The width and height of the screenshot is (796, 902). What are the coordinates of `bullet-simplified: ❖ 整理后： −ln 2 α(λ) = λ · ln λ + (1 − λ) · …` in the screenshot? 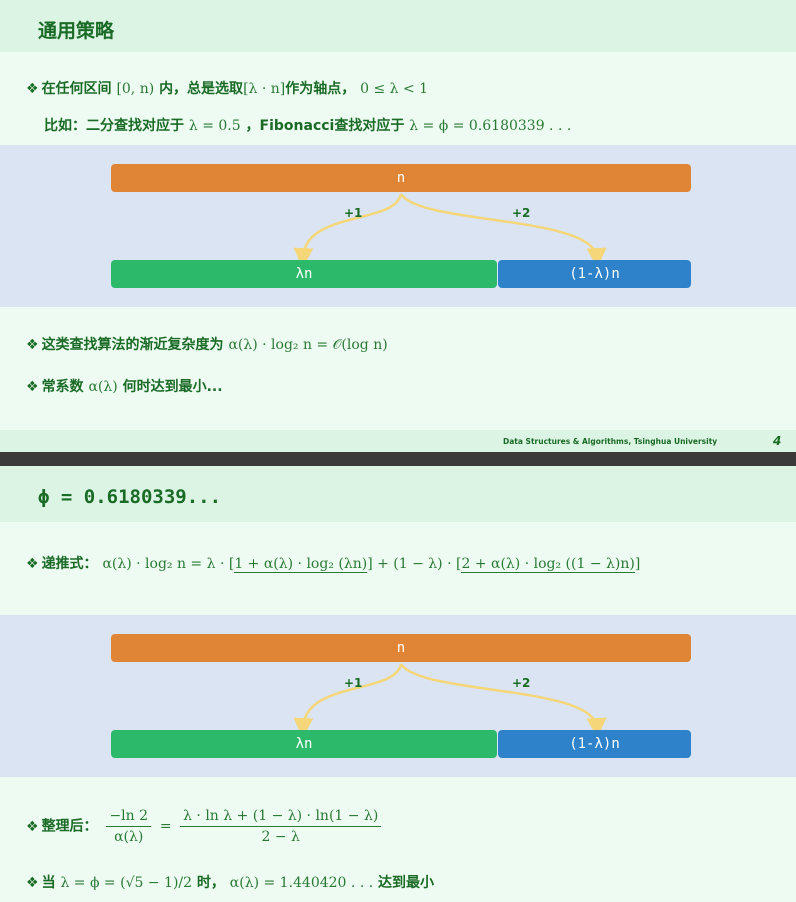 It's located at (205, 826).